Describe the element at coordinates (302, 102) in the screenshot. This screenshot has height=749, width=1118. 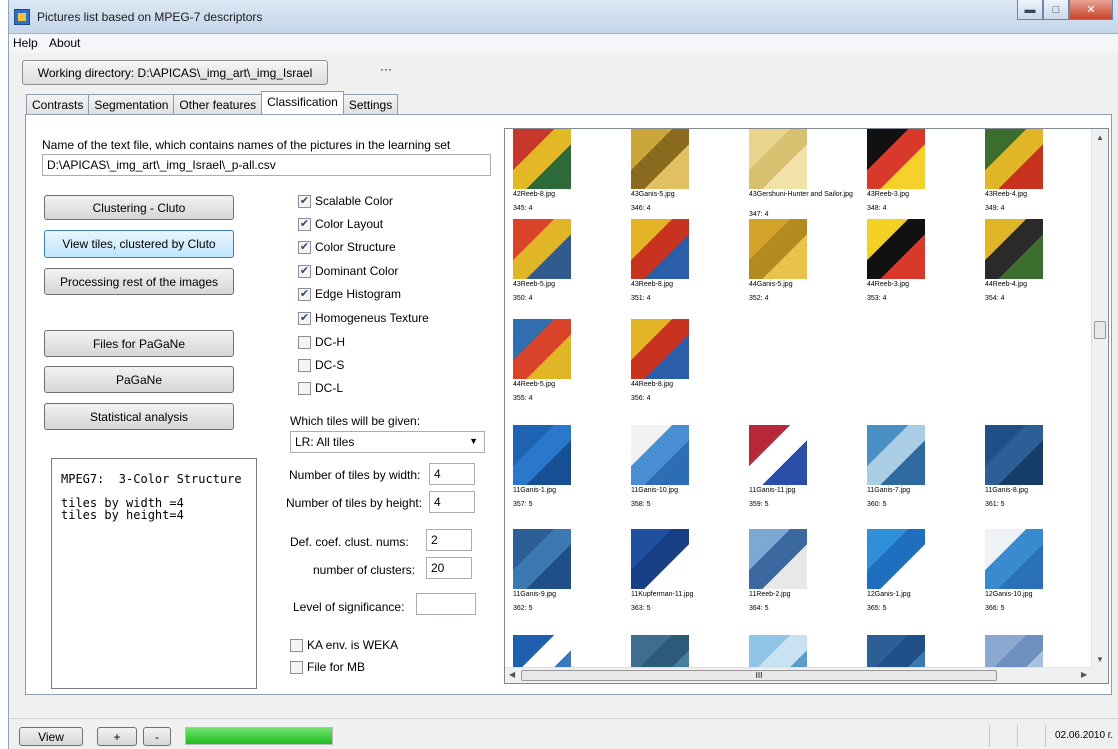
I see `tab-classification: Classification` at that location.